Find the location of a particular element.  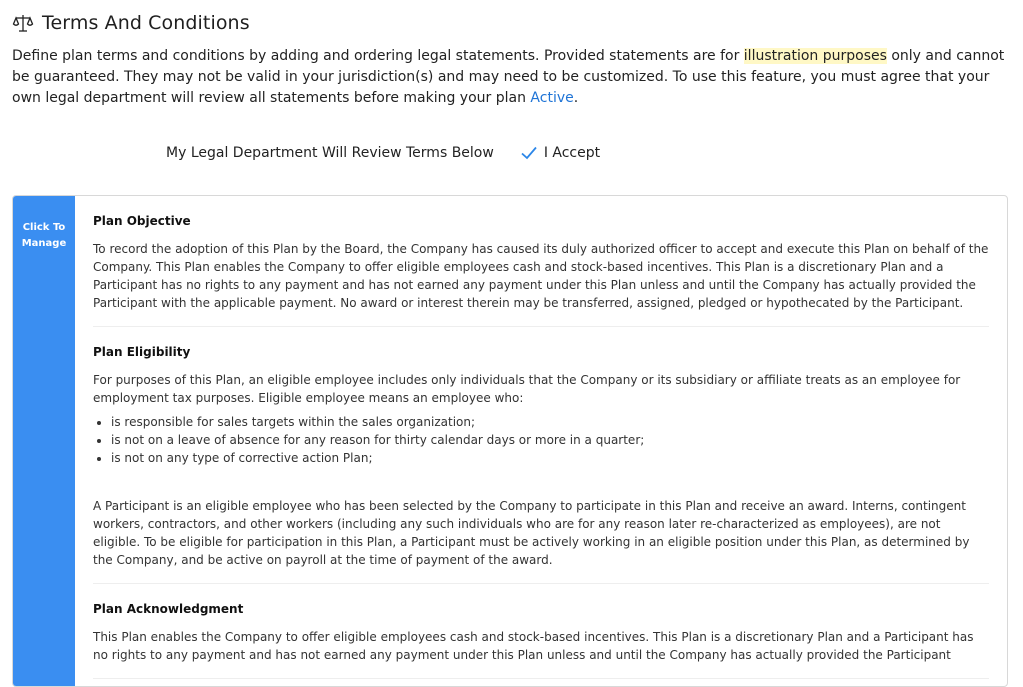

intro-part3: . is located at coordinates (576, 98).